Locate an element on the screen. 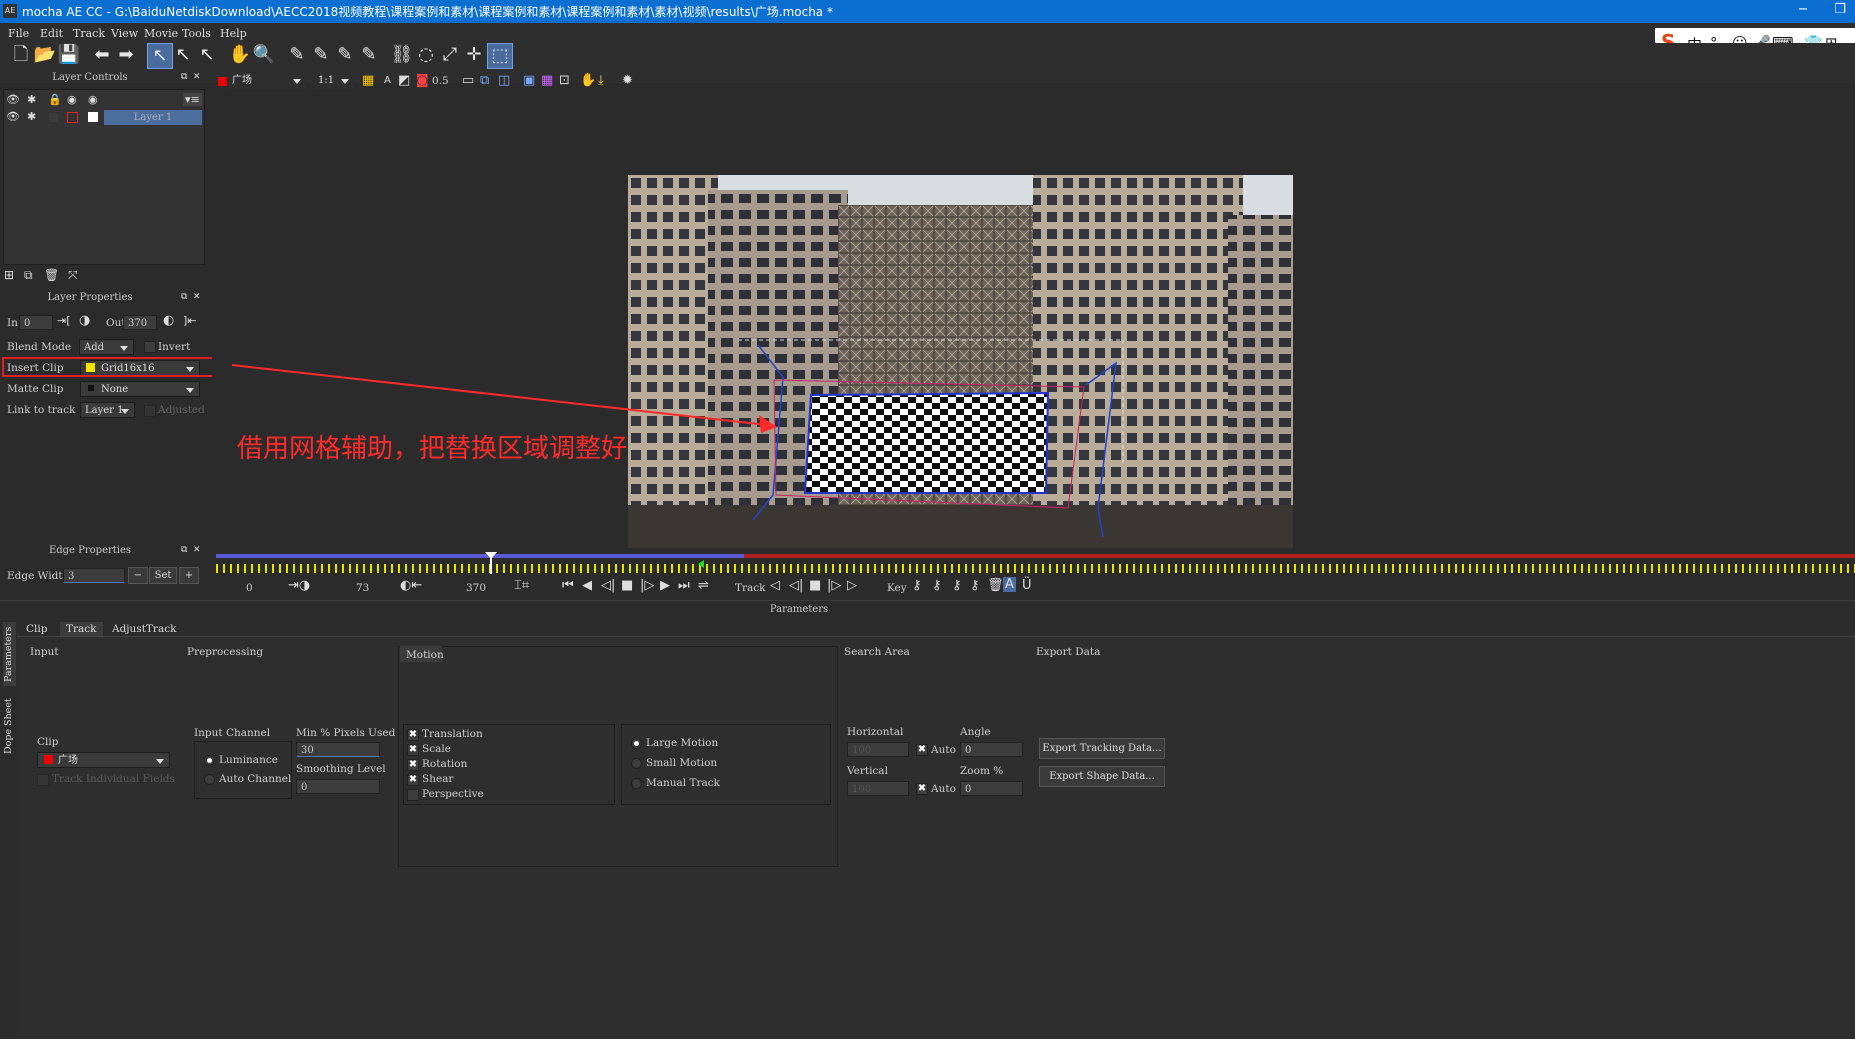  select-add-icon: ↖ is located at coordinates (207, 55).